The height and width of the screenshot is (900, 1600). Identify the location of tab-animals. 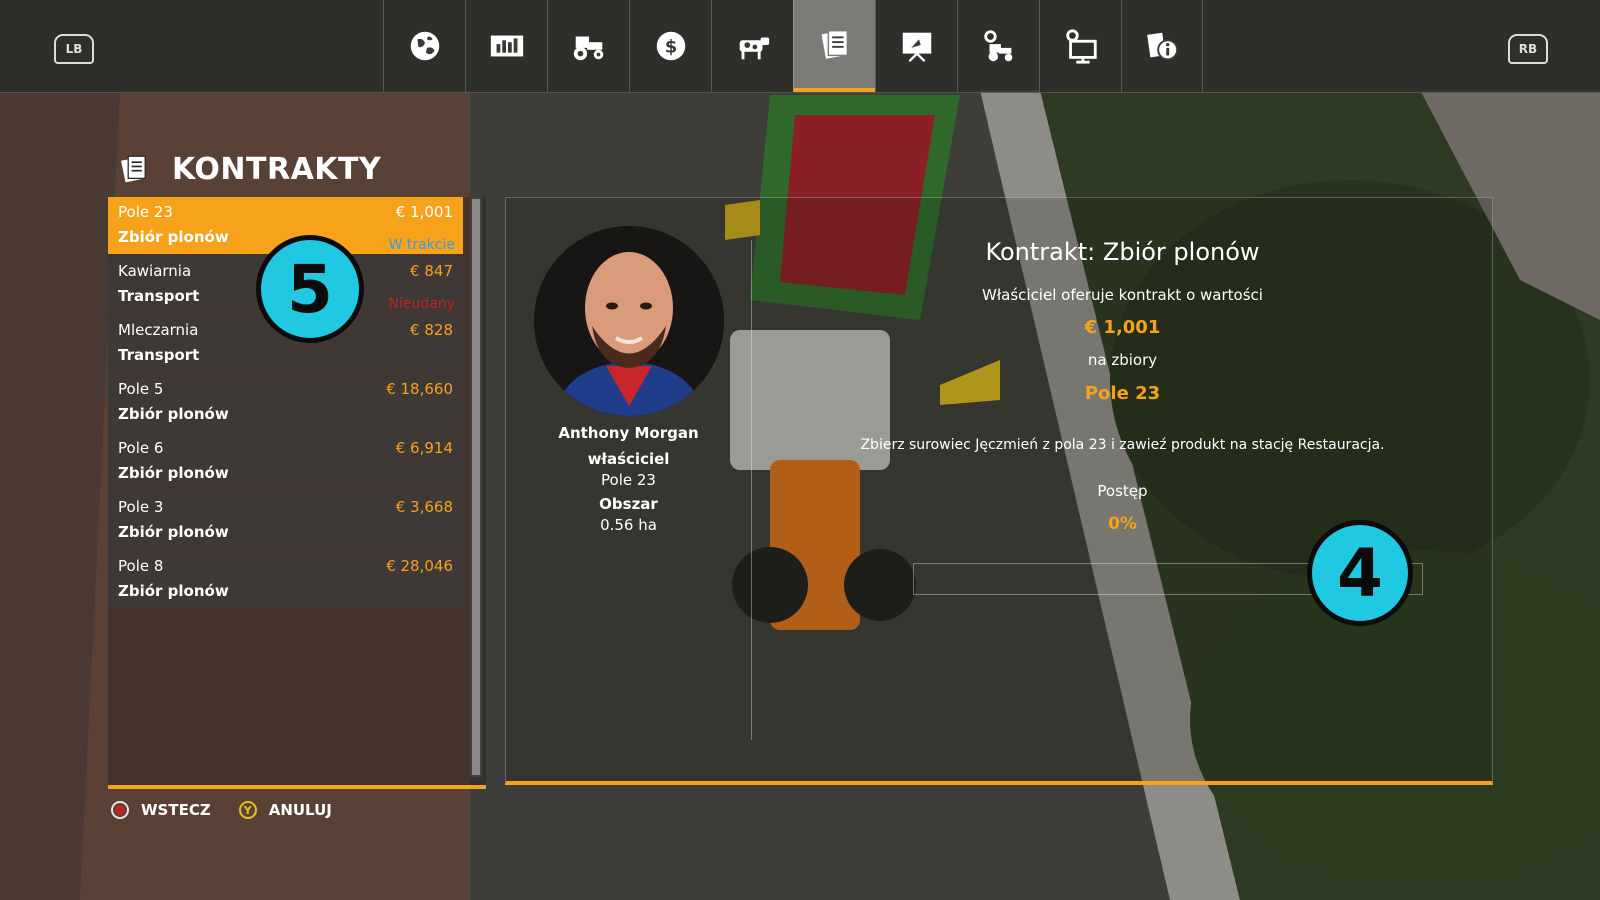
(752, 46).